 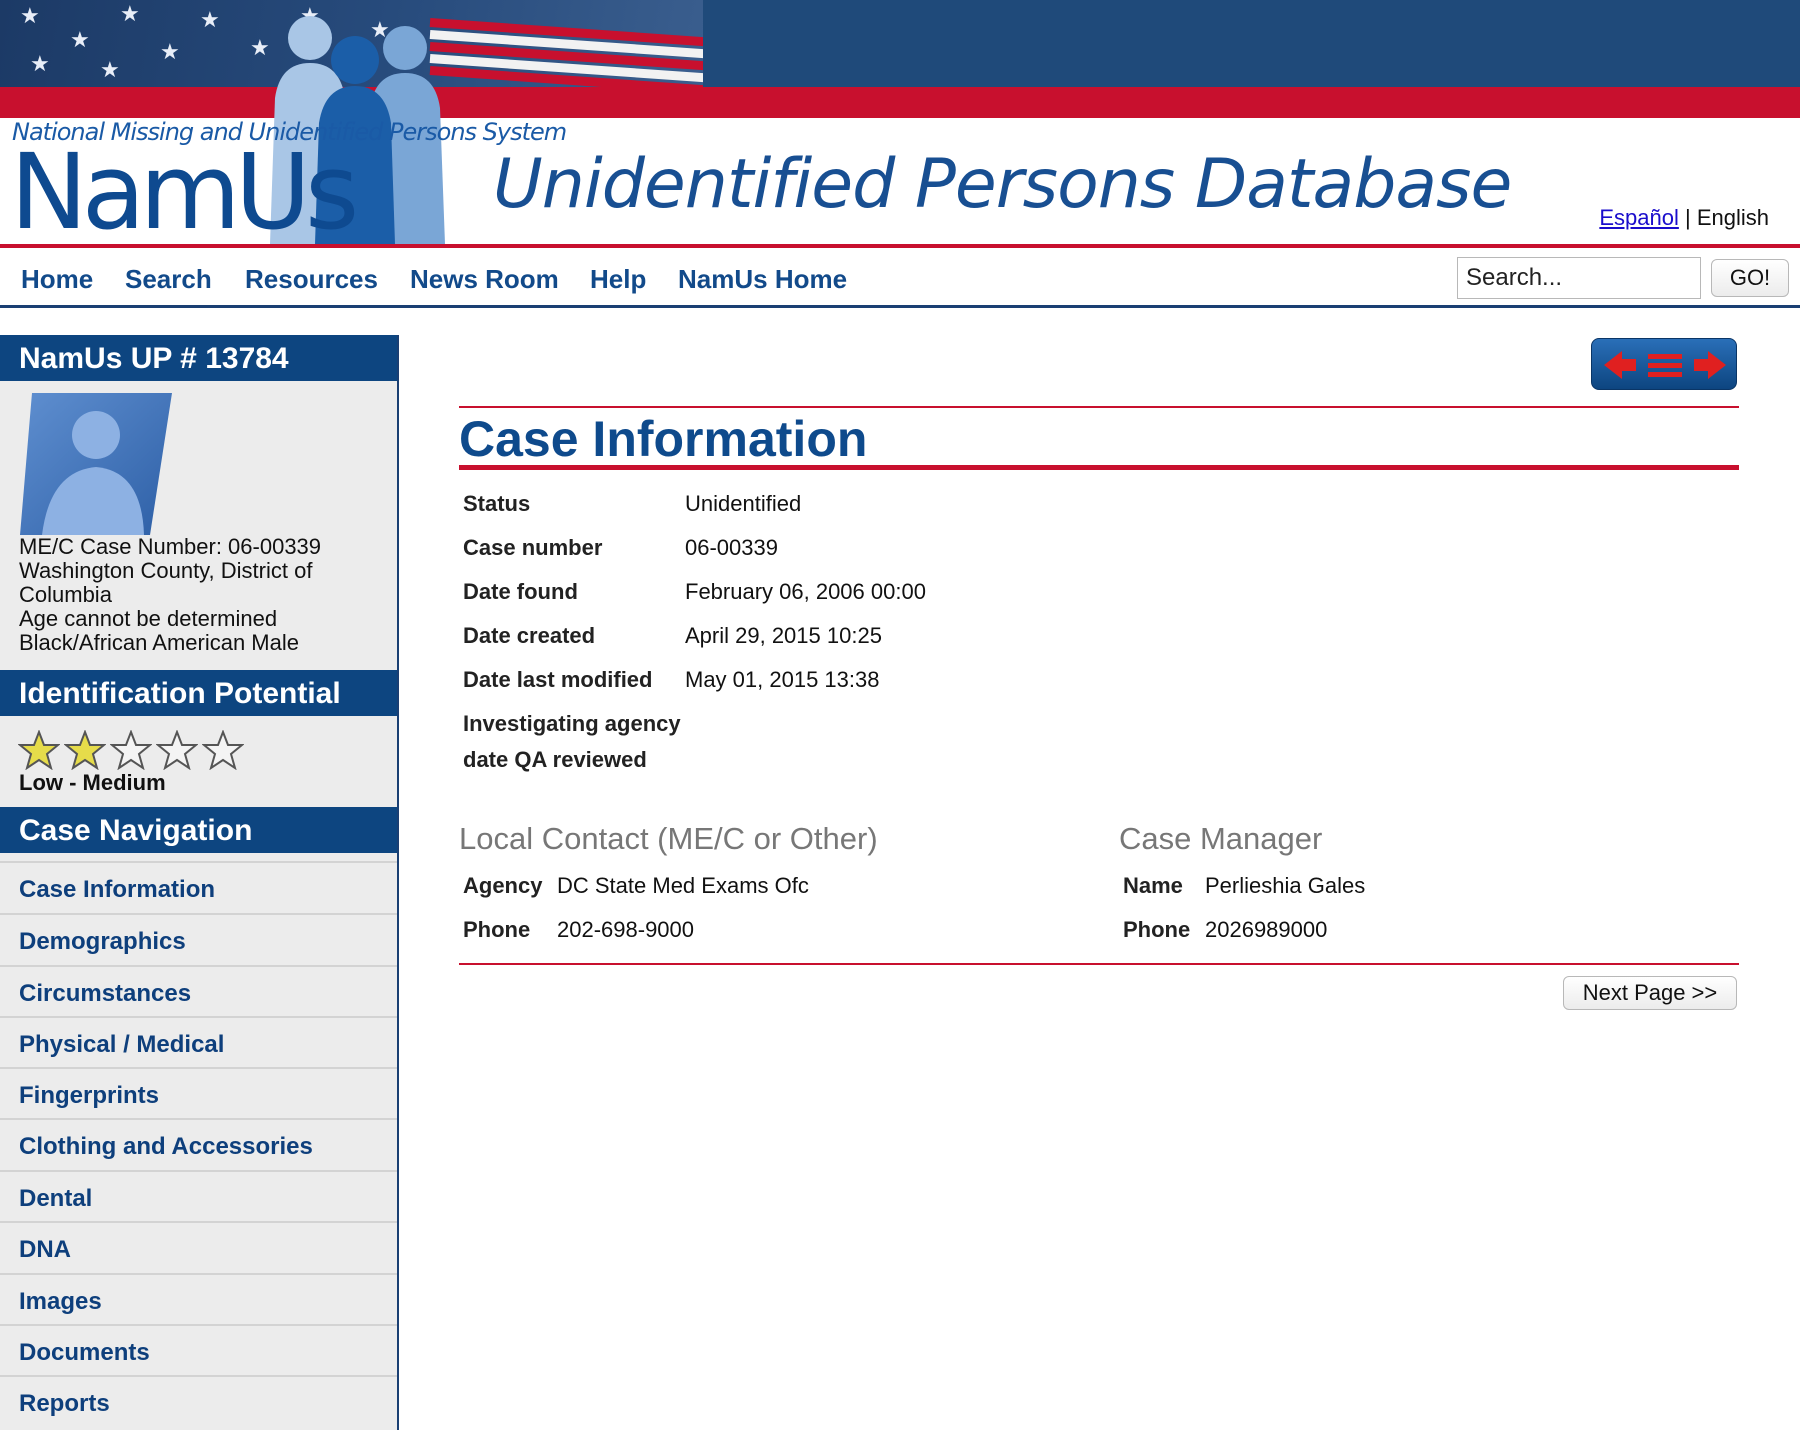 What do you see at coordinates (159, 642) in the screenshot?
I see `case-race-sex: Black/African American Male` at bounding box center [159, 642].